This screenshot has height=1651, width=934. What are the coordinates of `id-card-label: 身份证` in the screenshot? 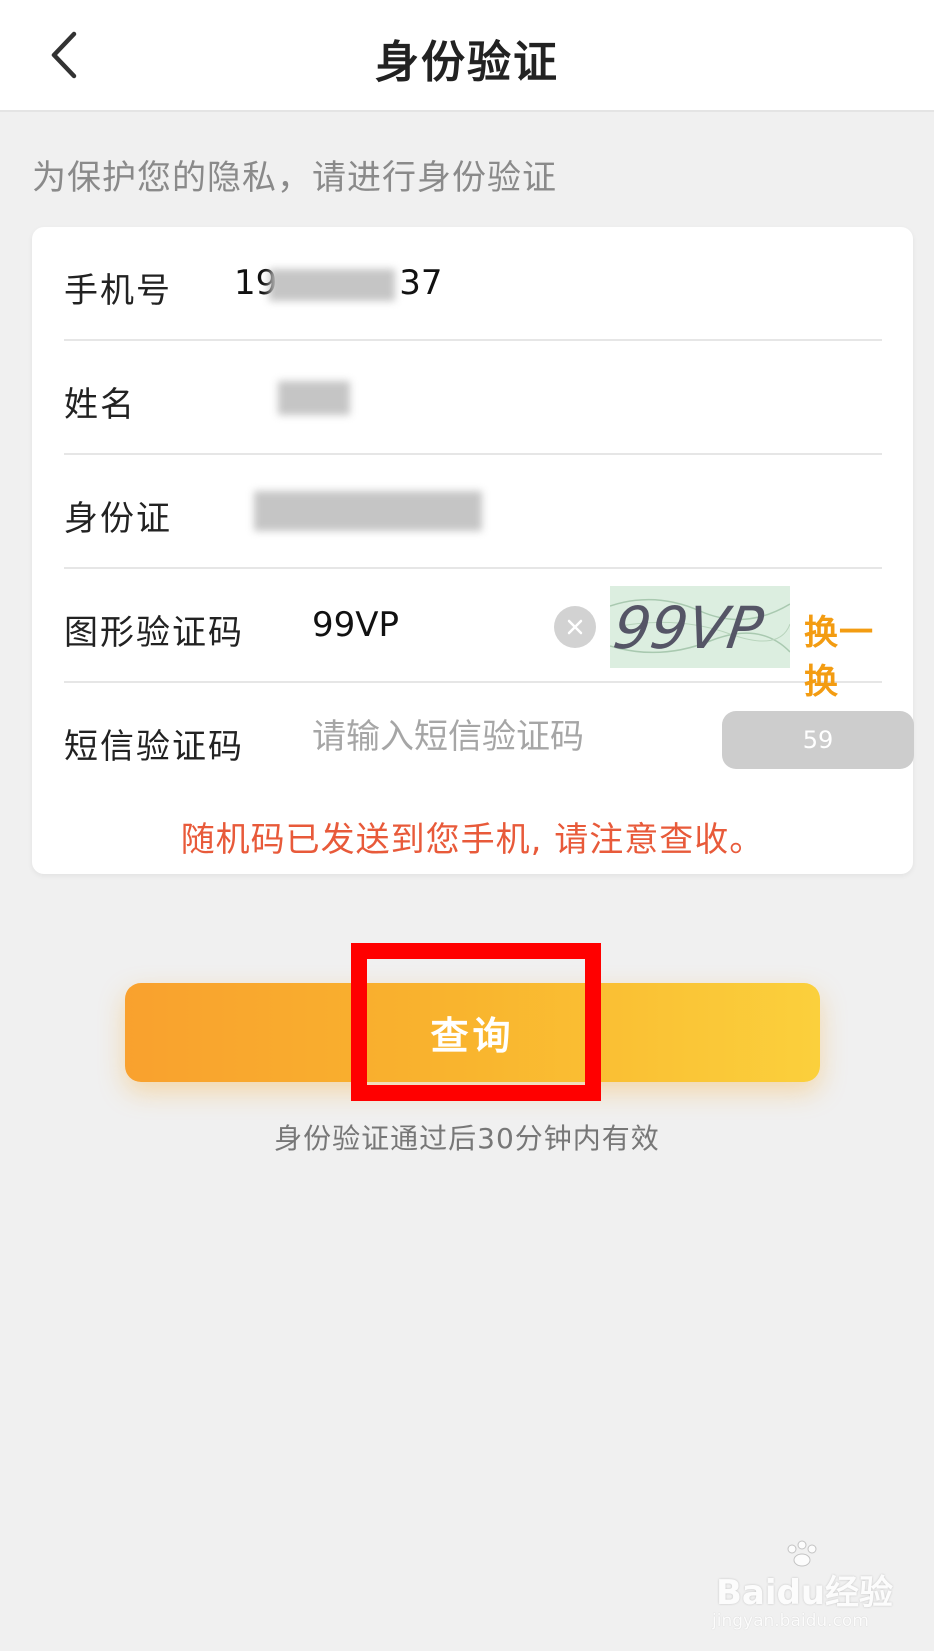 It's located at (118, 519).